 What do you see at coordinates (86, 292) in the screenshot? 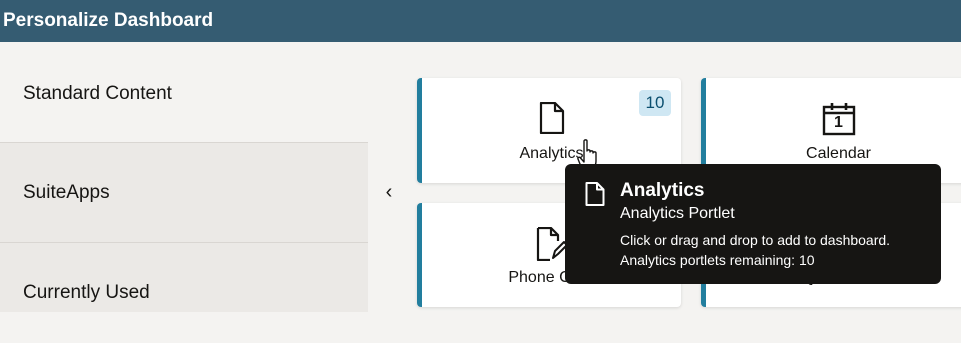
I see `sidebar-item-label: Currently Used` at bounding box center [86, 292].